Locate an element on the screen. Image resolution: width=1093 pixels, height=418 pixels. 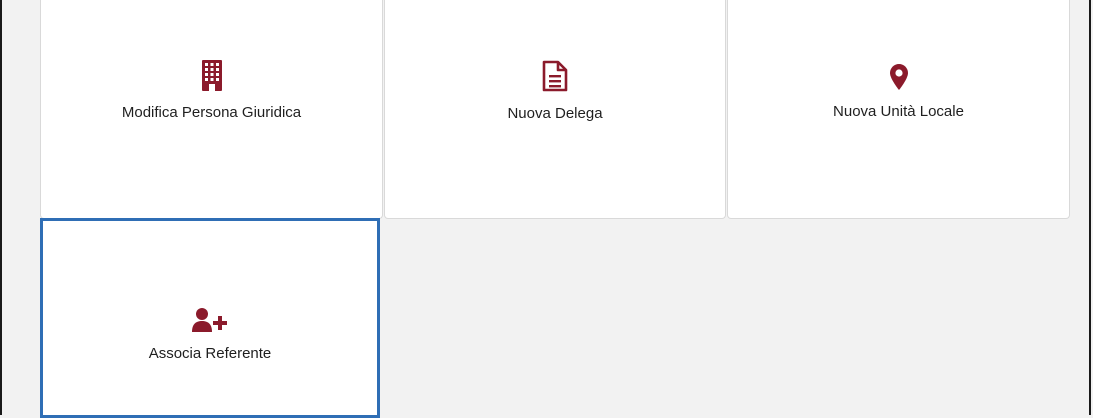
tile-label: Nuova Unità Locale is located at coordinates (898, 111).